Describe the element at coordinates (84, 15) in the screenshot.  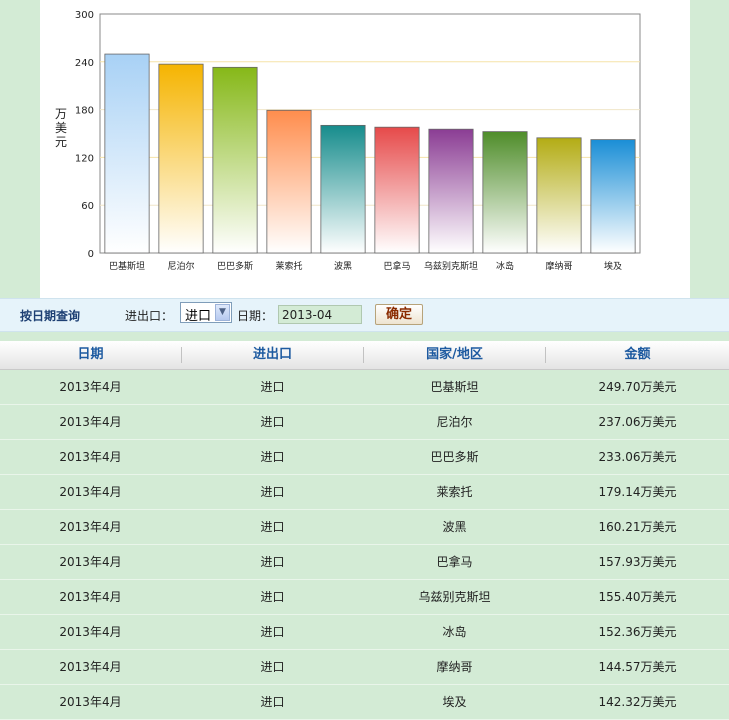
I see `y-tick-label: 300` at that location.